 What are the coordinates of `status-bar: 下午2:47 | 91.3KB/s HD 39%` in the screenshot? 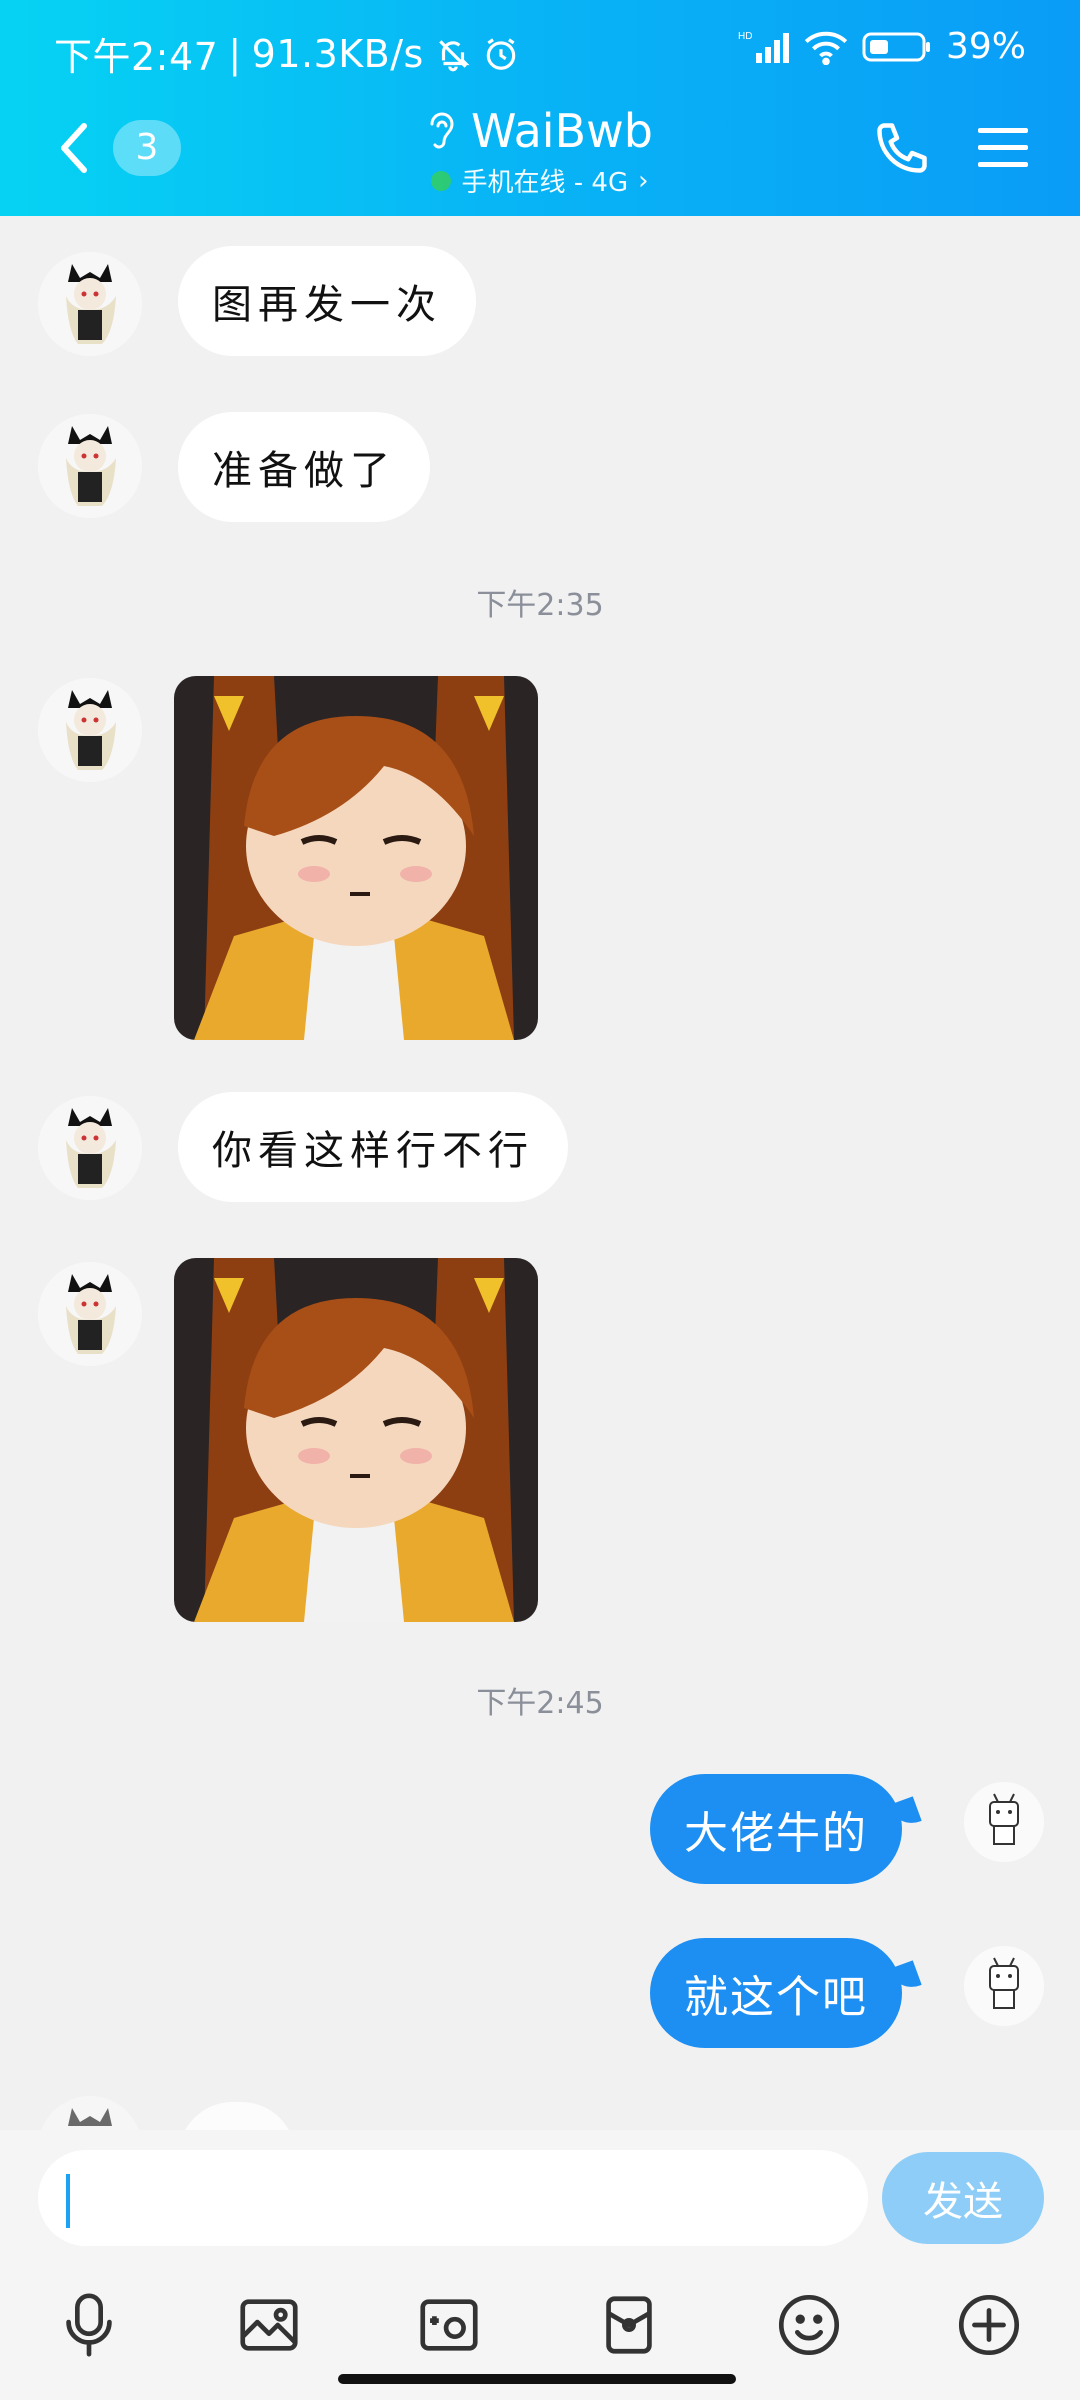 It's located at (540, 52).